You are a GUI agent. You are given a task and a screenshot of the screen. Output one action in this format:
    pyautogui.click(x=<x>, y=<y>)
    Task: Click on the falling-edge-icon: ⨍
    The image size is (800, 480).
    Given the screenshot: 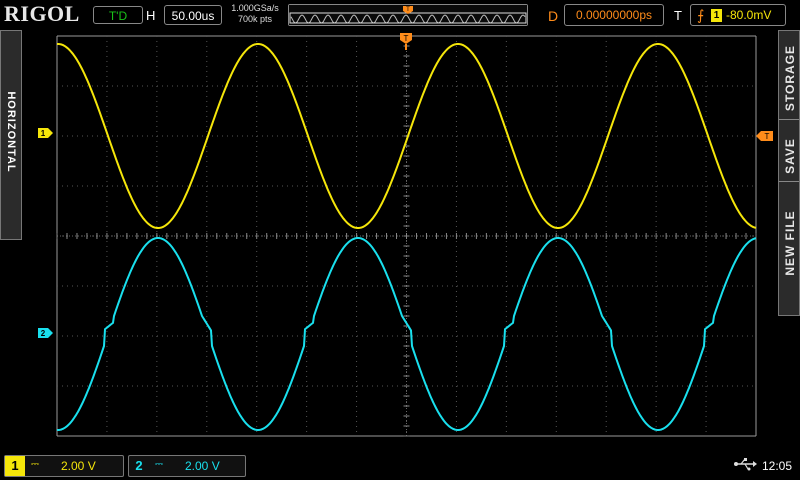 What is the action you would take?
    pyautogui.click(x=701, y=15)
    